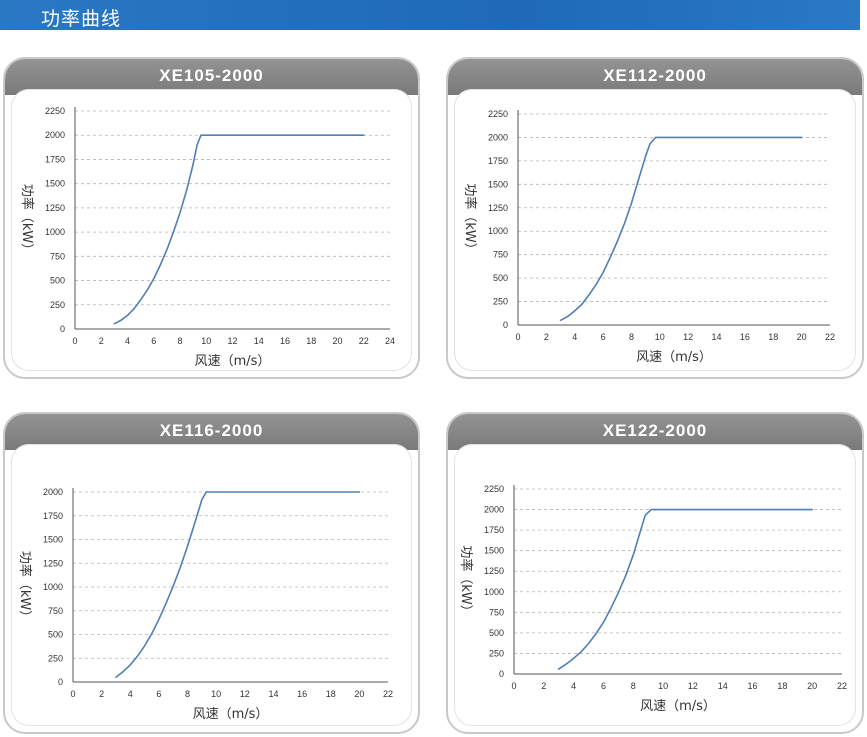  What do you see at coordinates (430, 15) in the screenshot?
I see `page-header: 功率曲线` at bounding box center [430, 15].